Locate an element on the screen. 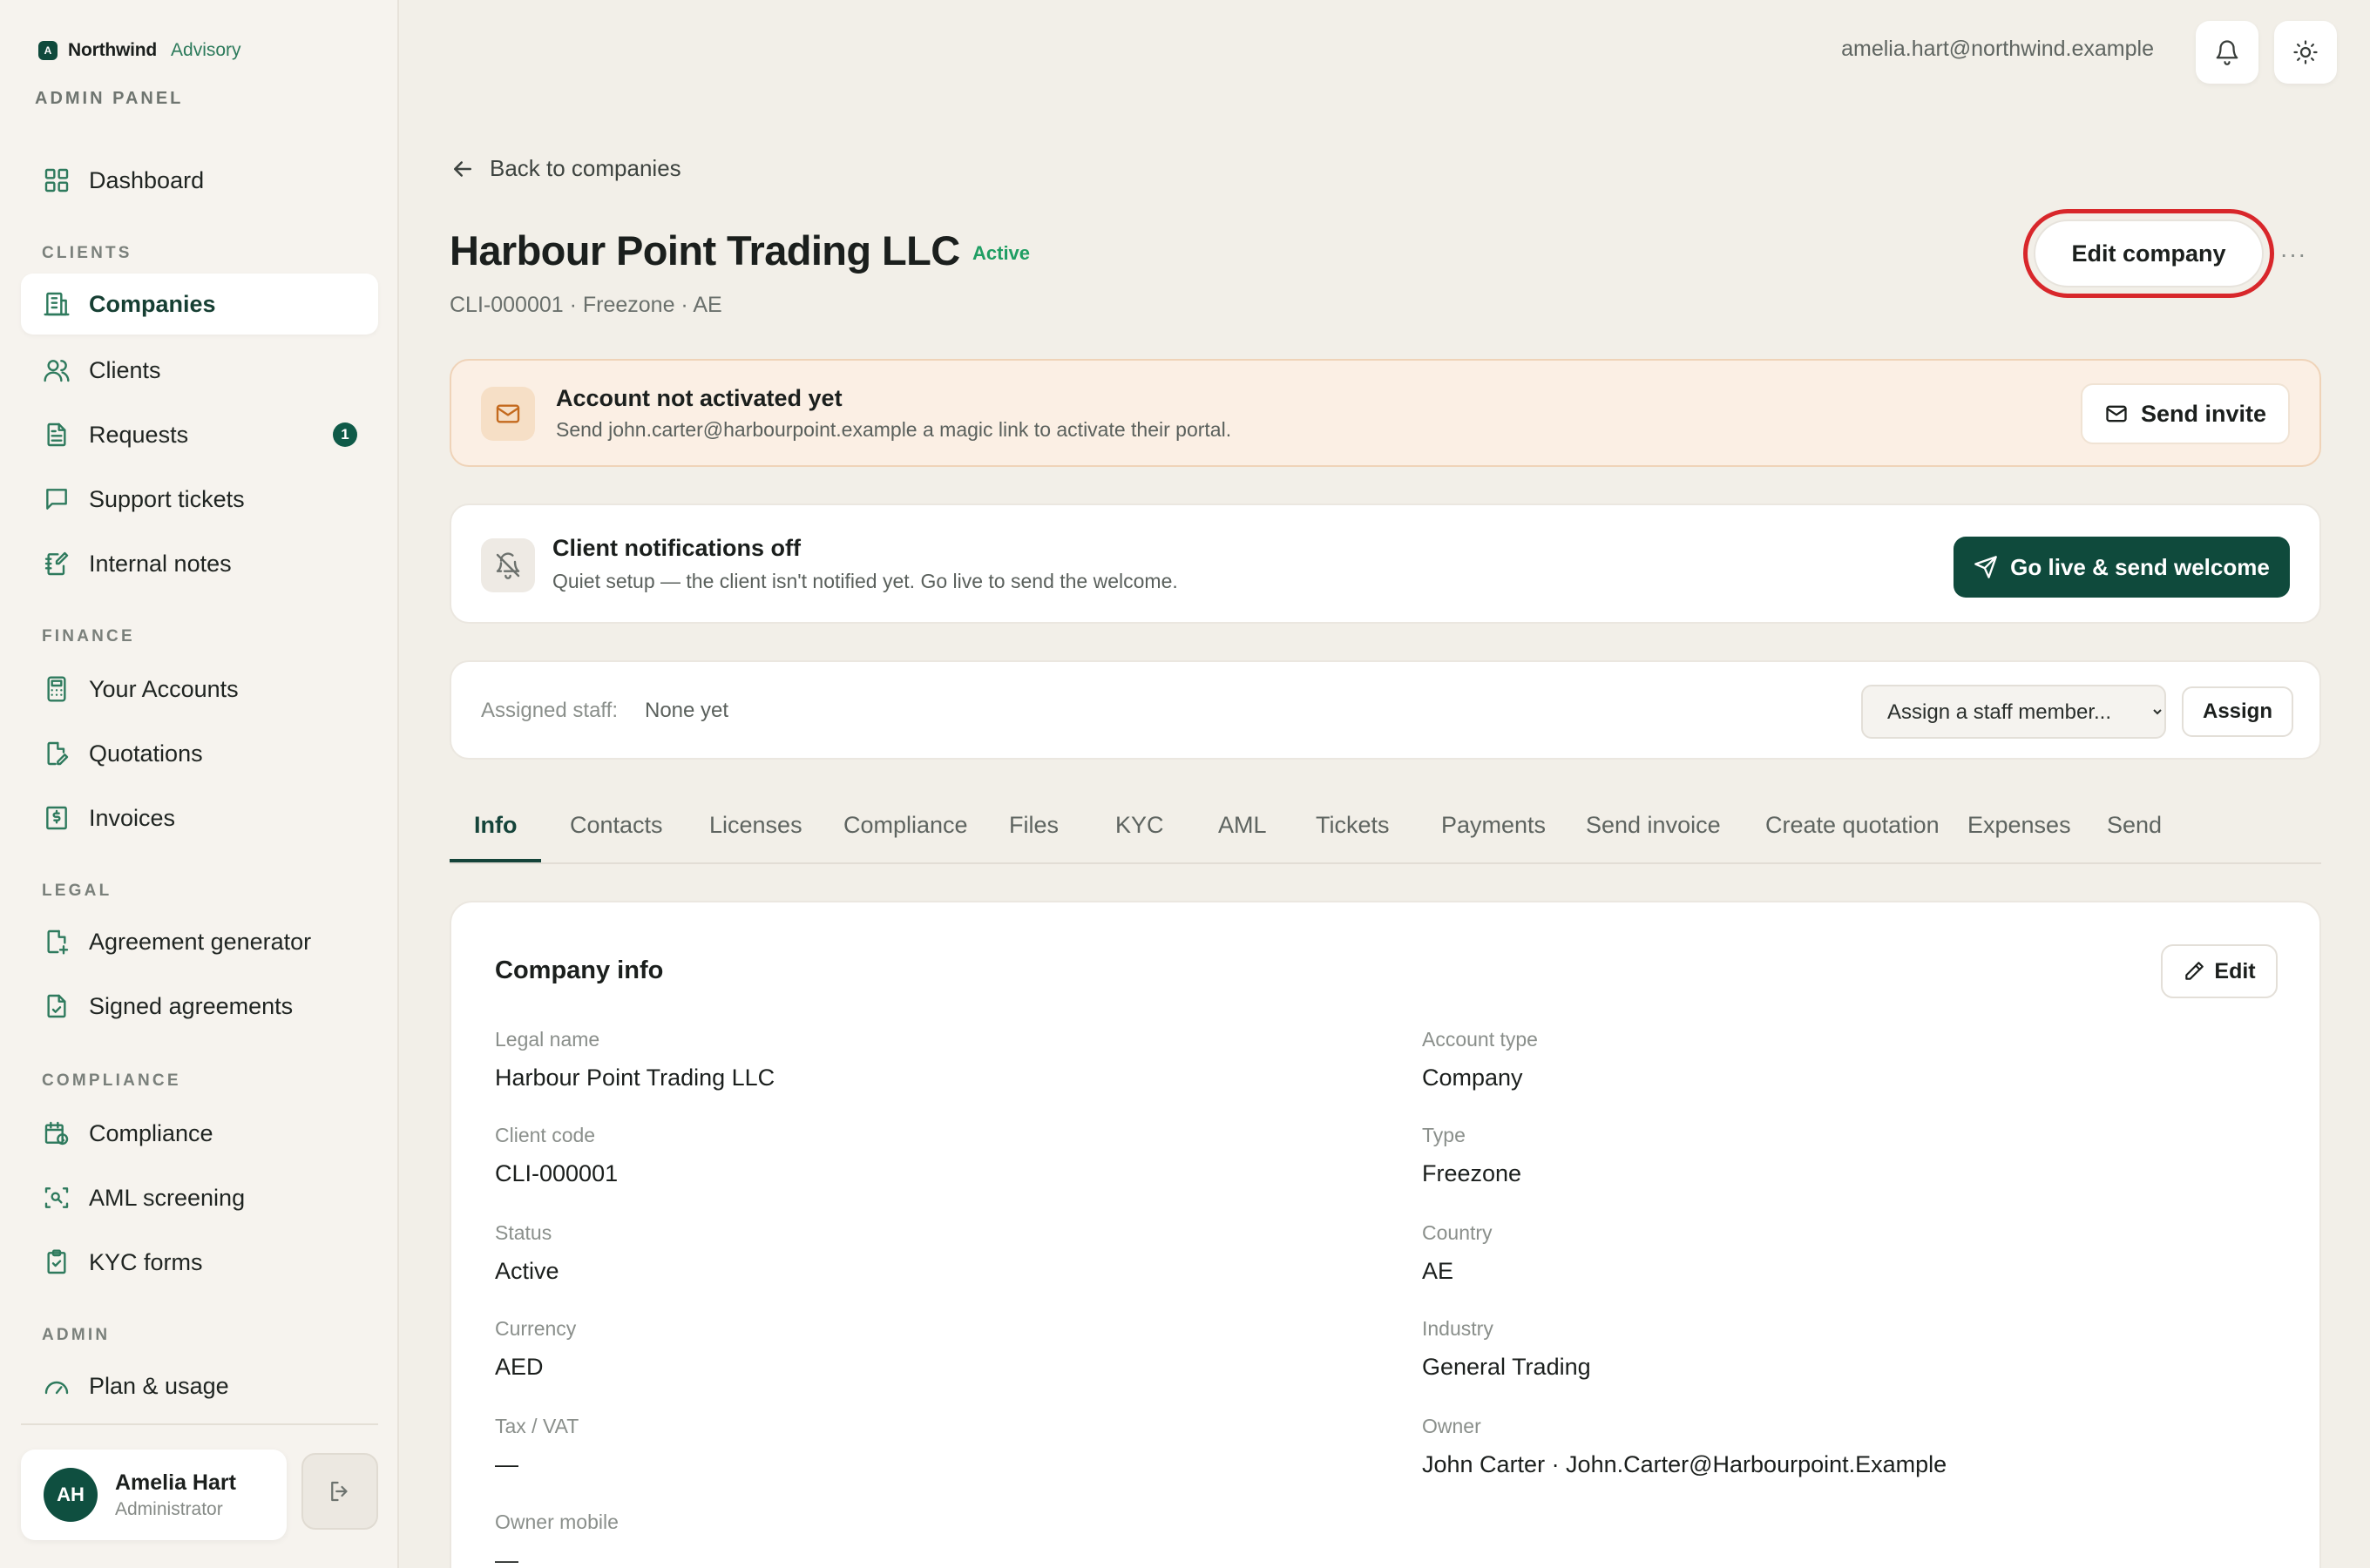 The image size is (2370, 1568). file-plus-icon is located at coordinates (56, 941).